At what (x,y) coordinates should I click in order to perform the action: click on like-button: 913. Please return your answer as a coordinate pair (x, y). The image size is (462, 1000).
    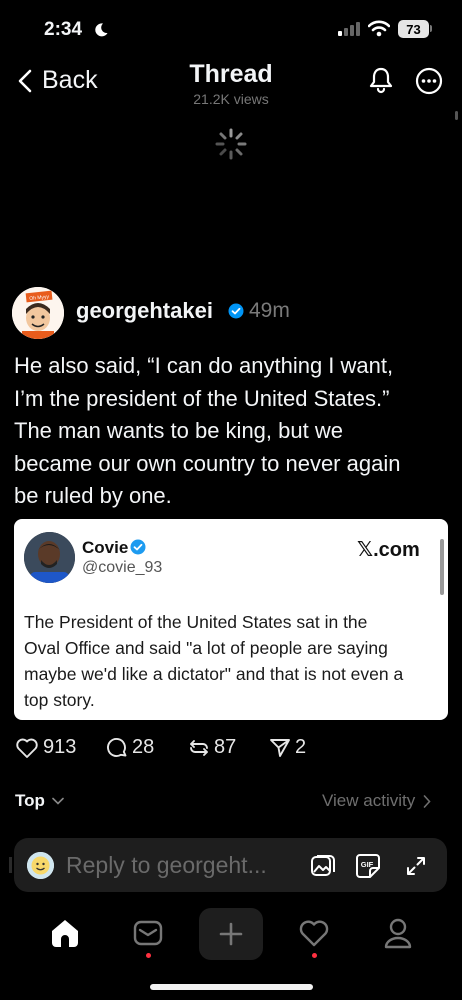
    Looking at the image, I should click on (45, 747).